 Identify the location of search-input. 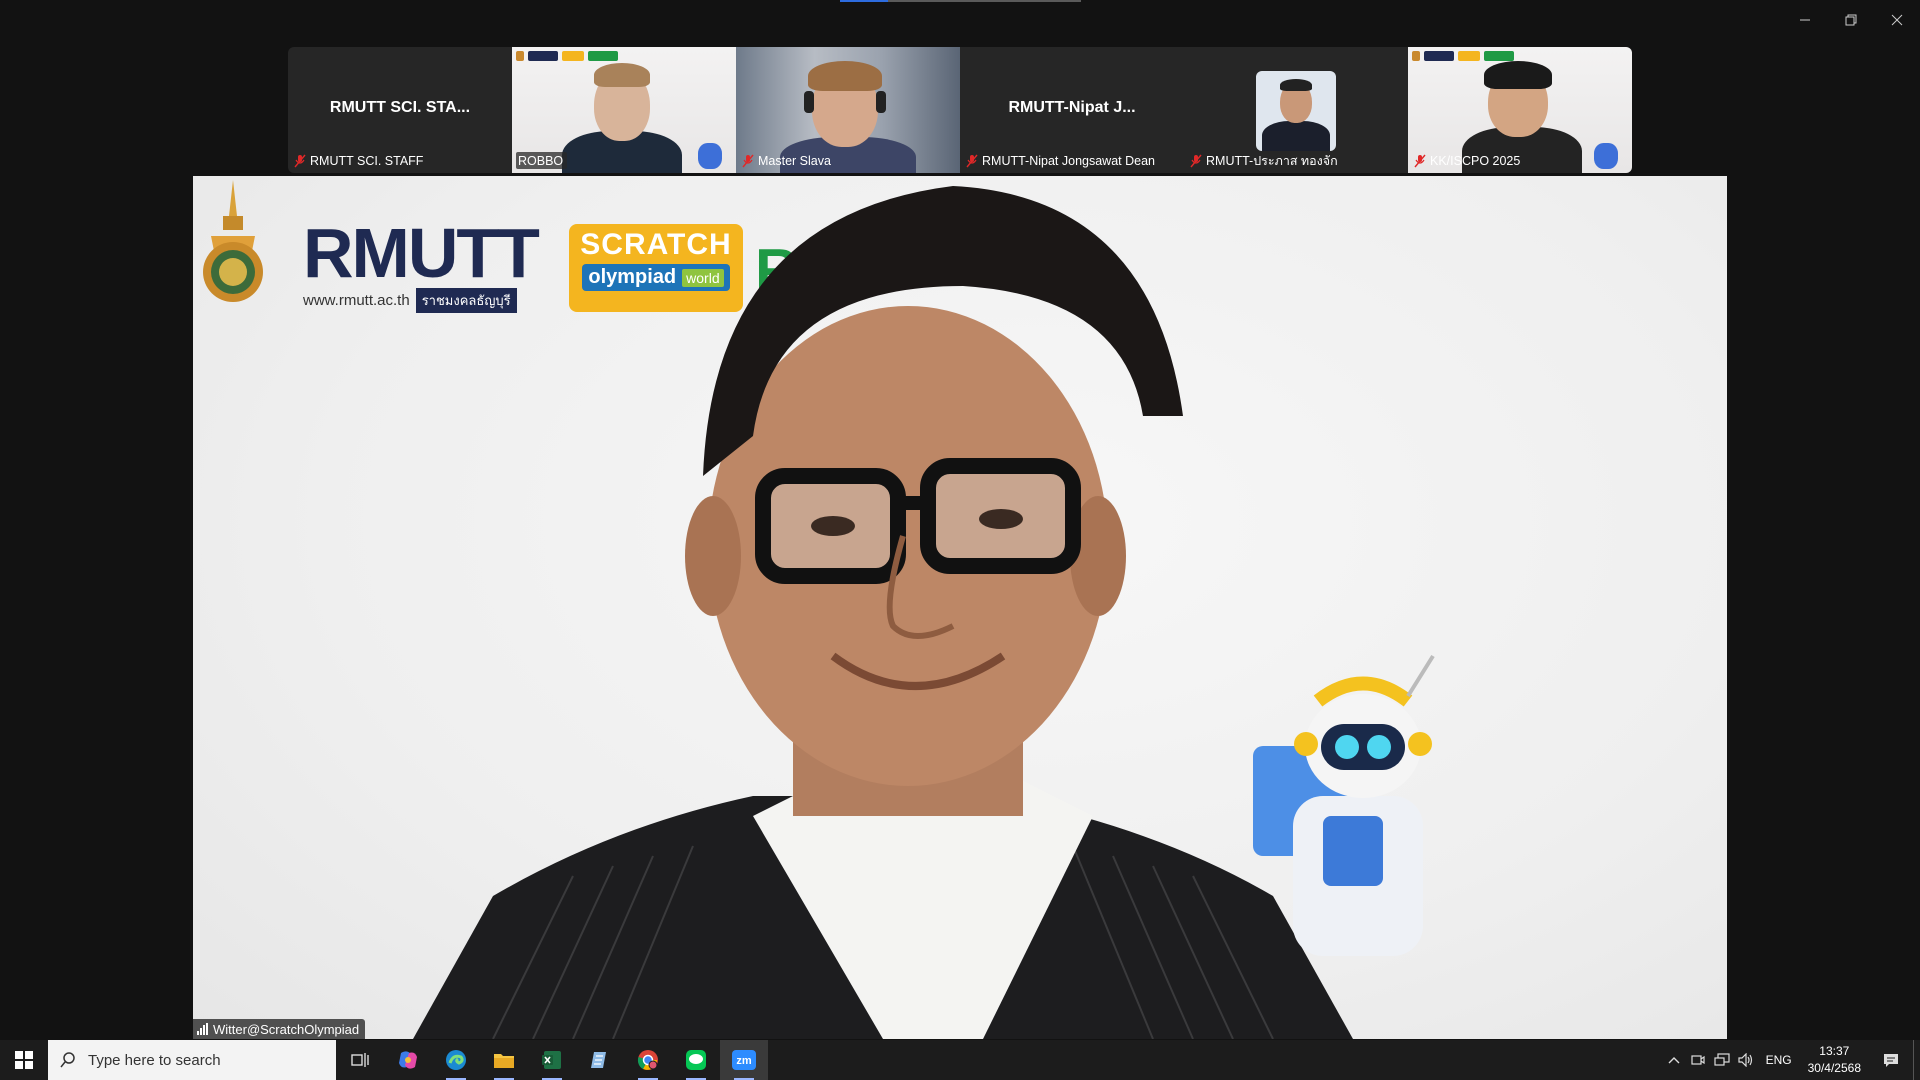
(198, 1060).